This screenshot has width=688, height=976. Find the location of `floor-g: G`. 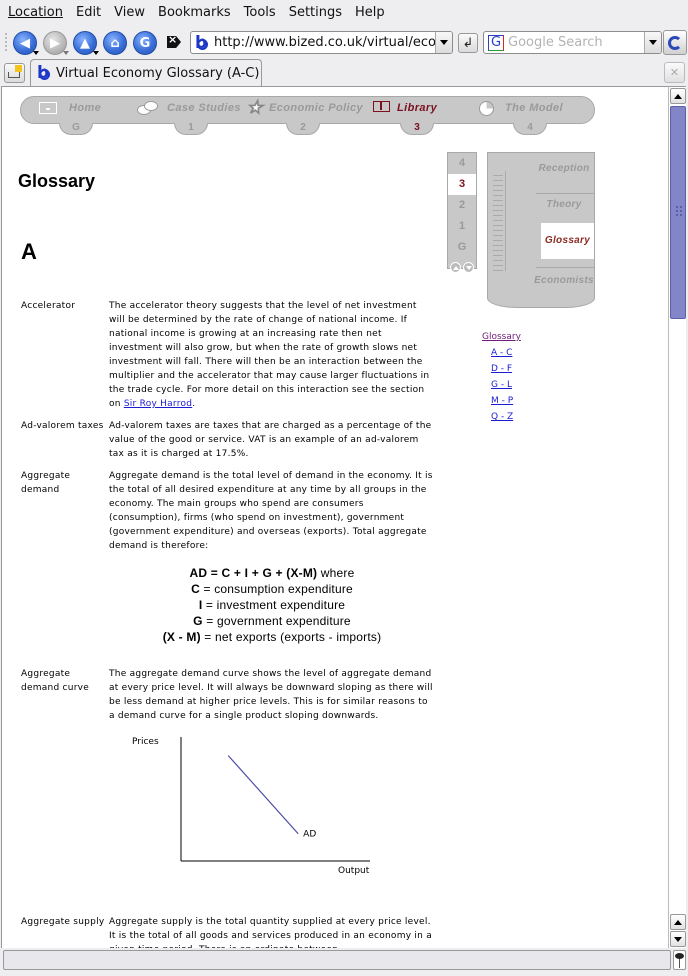

floor-g: G is located at coordinates (462, 247).